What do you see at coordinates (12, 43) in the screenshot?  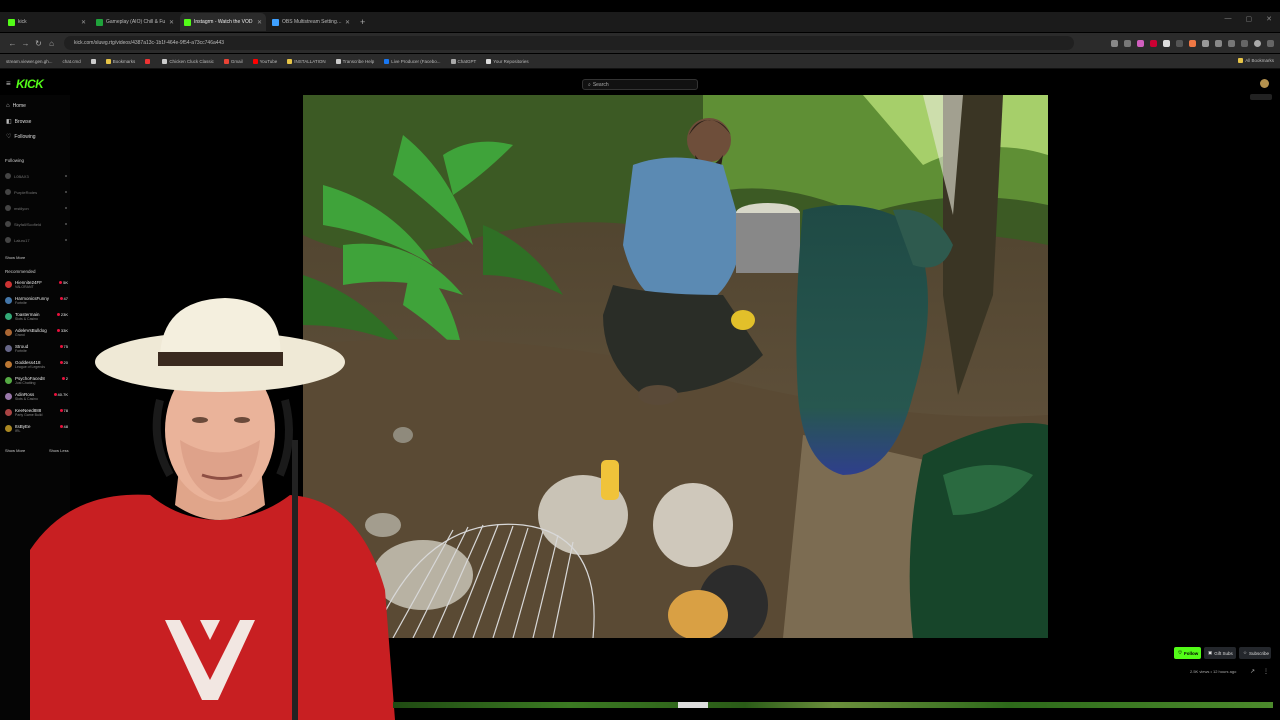 I see `back-icon: ←` at bounding box center [12, 43].